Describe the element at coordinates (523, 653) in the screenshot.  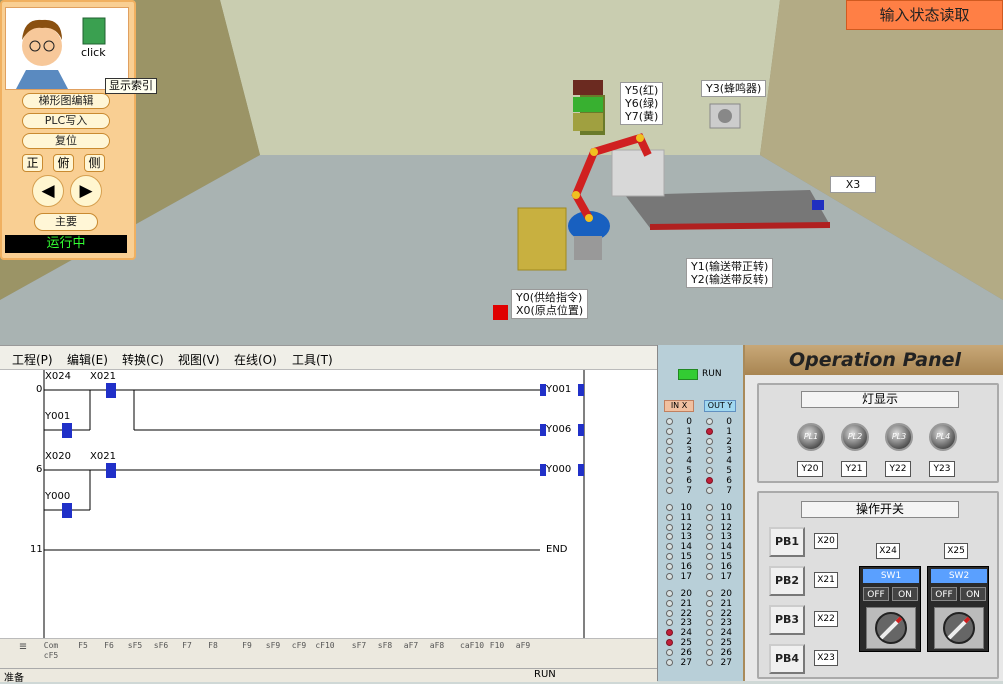
I see `toolbar-button: aF9` at that location.